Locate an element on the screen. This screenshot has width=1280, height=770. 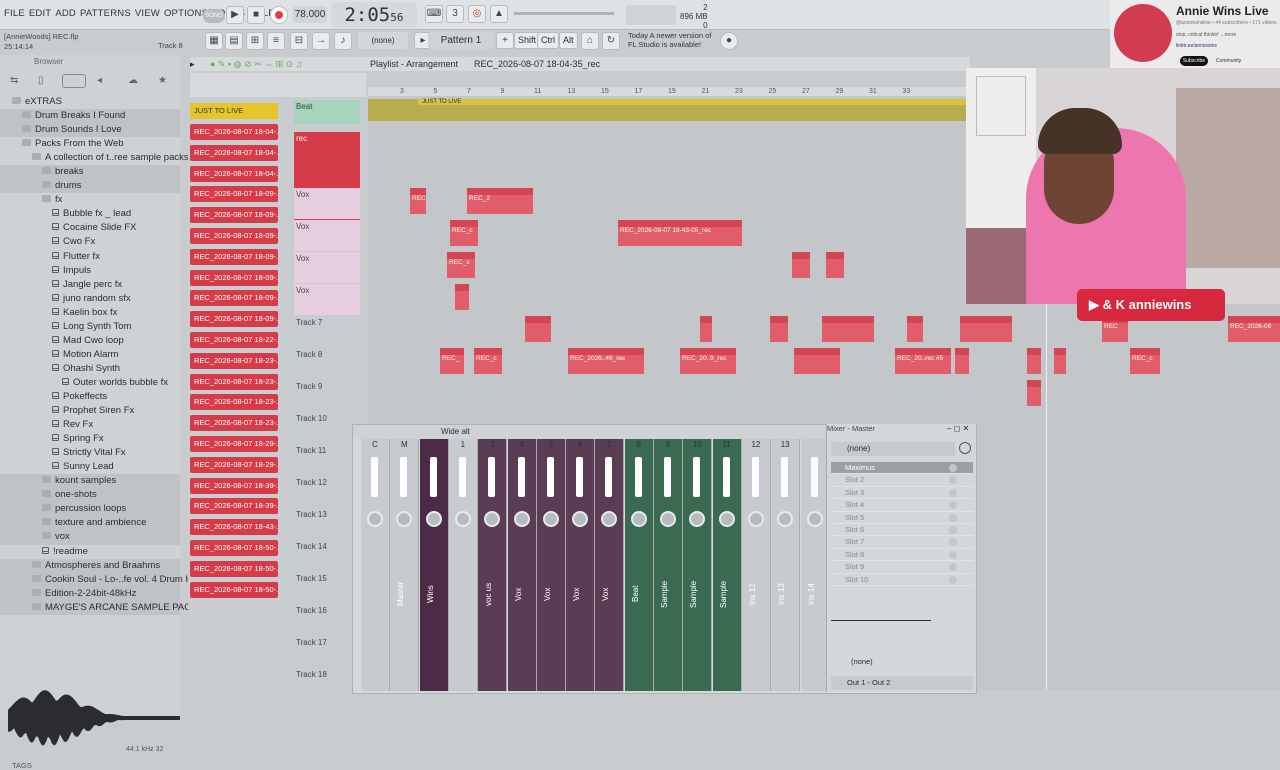
back-arrow-icon: ⇆ is located at coordinates (14, 80).